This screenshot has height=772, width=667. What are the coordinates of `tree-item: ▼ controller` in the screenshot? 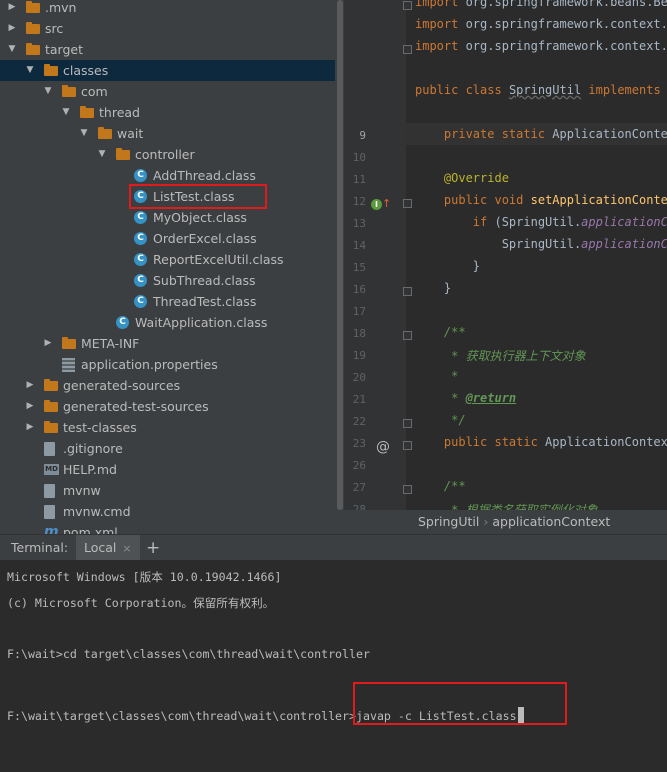 It's located at (167, 154).